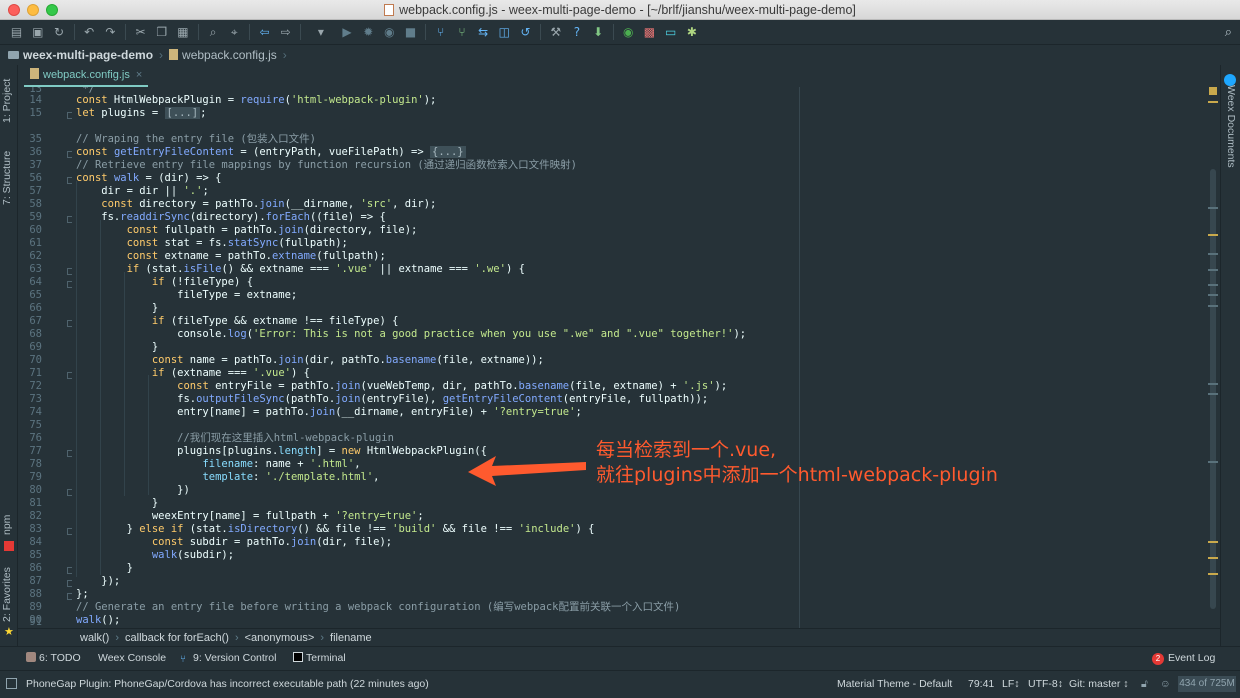  Describe the element at coordinates (183, 32) in the screenshot. I see `paste-icon: ▦` at that location.